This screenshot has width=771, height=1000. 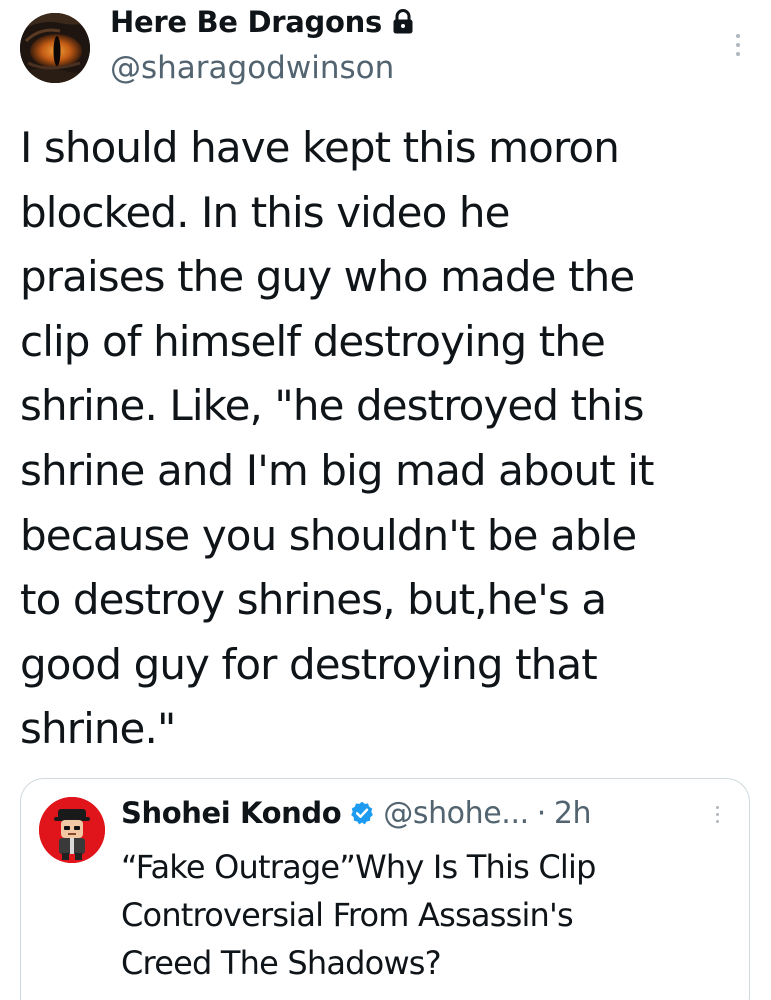 What do you see at coordinates (320, 147) in the screenshot?
I see `tweet-text-line: I should have kept this moron` at bounding box center [320, 147].